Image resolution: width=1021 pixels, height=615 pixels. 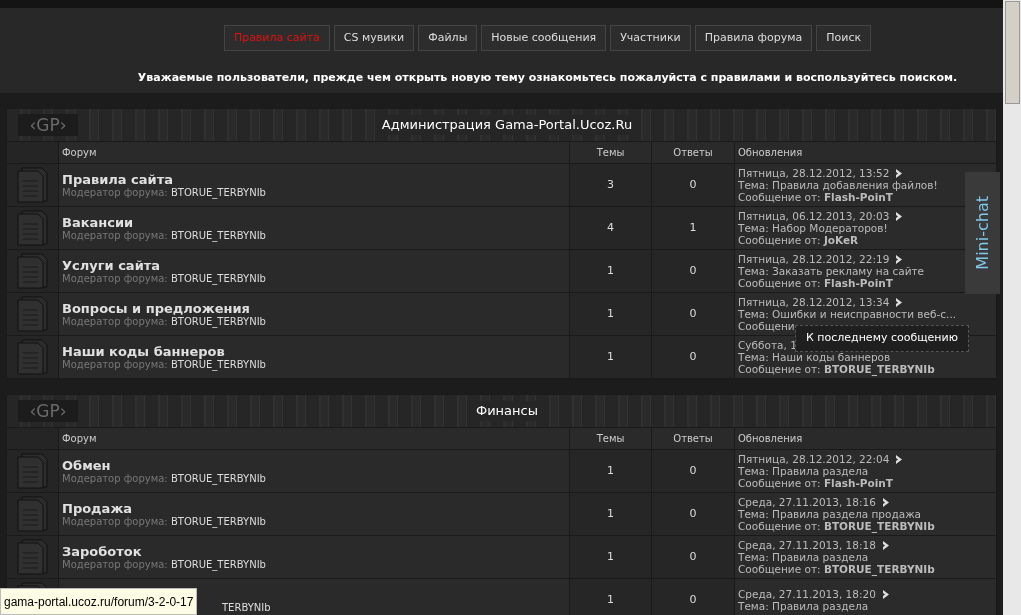 What do you see at coordinates (448, 38) in the screenshot?
I see `nav-tab: Файлы` at bounding box center [448, 38].